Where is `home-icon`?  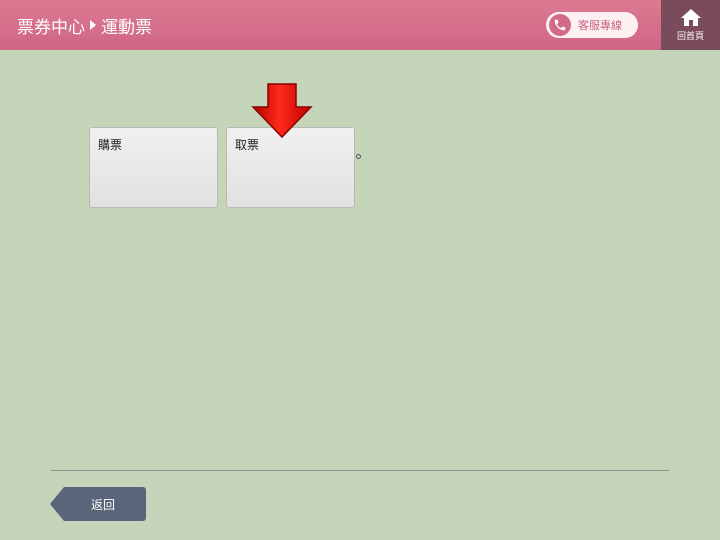 home-icon is located at coordinates (690, 17).